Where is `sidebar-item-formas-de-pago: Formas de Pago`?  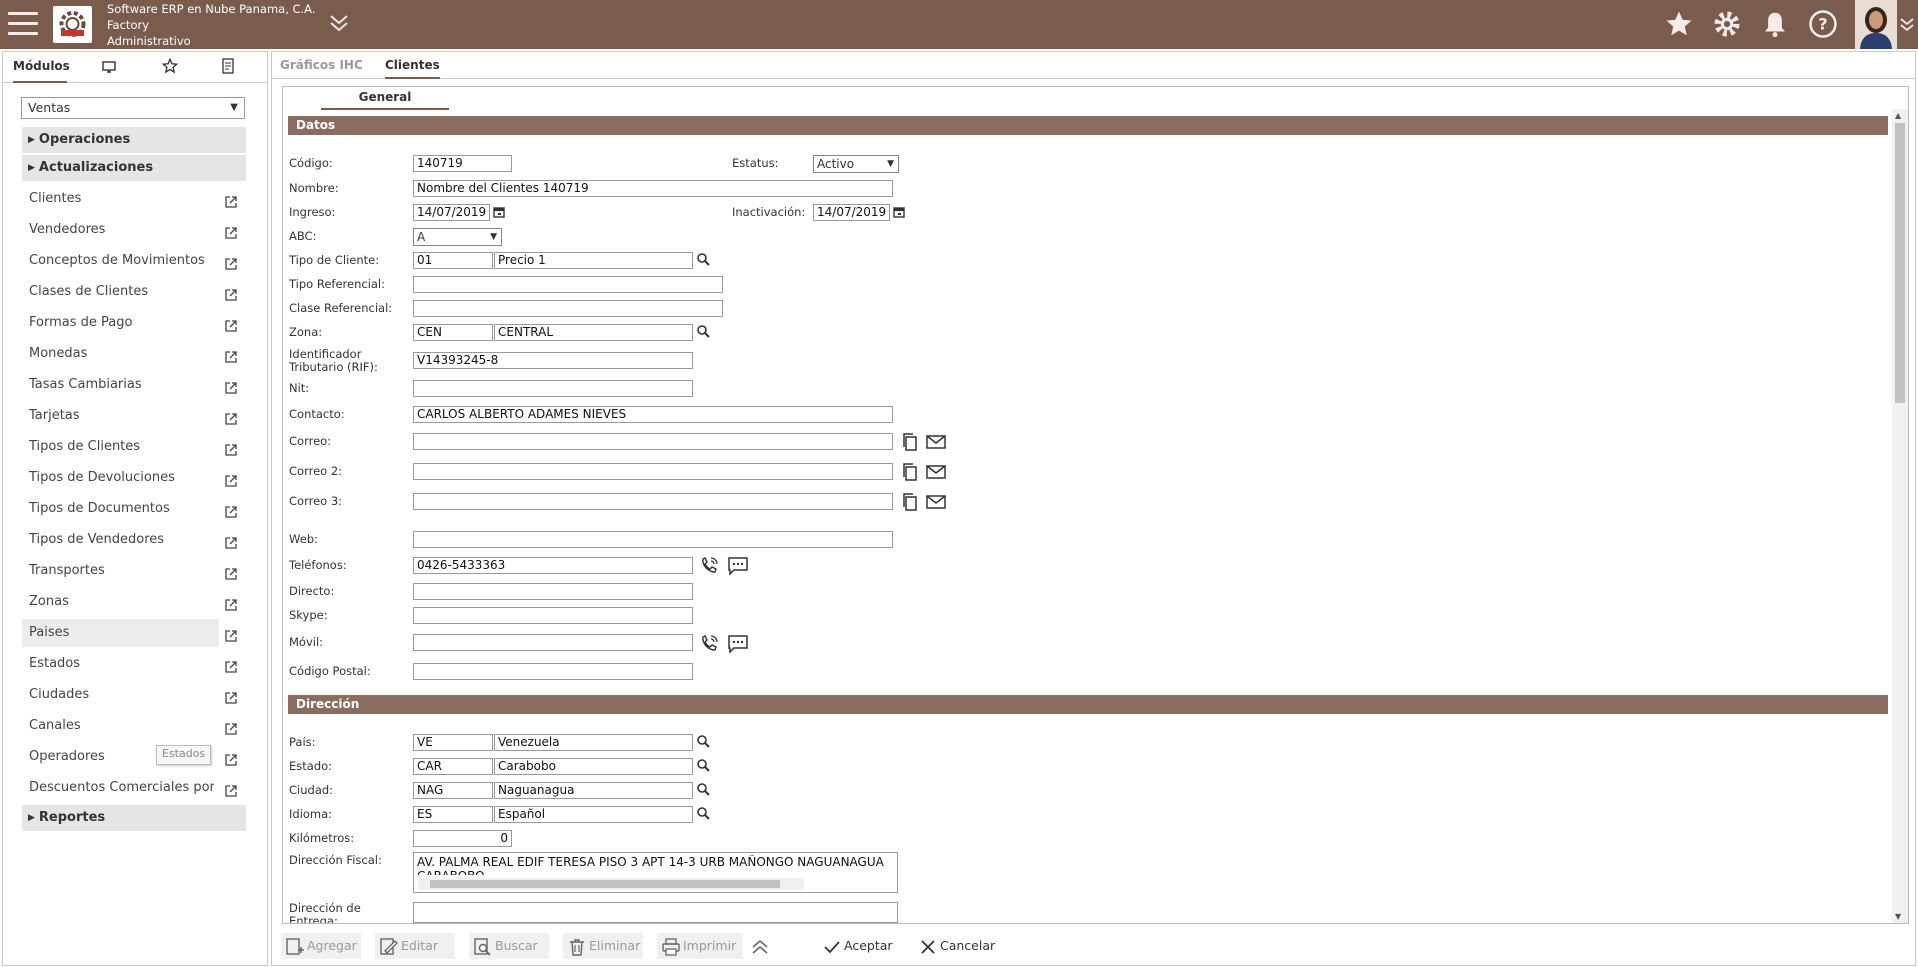 sidebar-item-formas-de-pago: Formas de Pago is located at coordinates (134, 323).